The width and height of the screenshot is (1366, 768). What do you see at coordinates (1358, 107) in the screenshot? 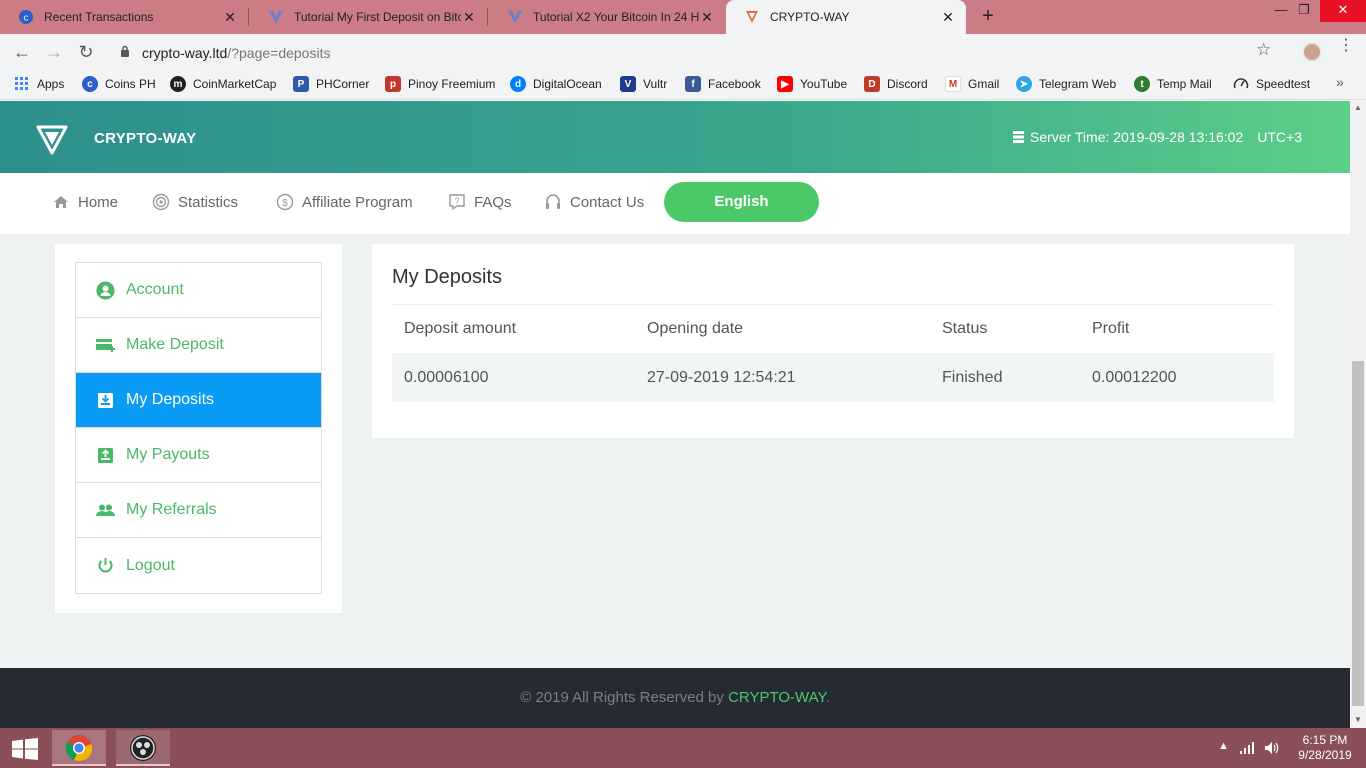
I see `scroll-up-icon: ▲` at bounding box center [1358, 107].